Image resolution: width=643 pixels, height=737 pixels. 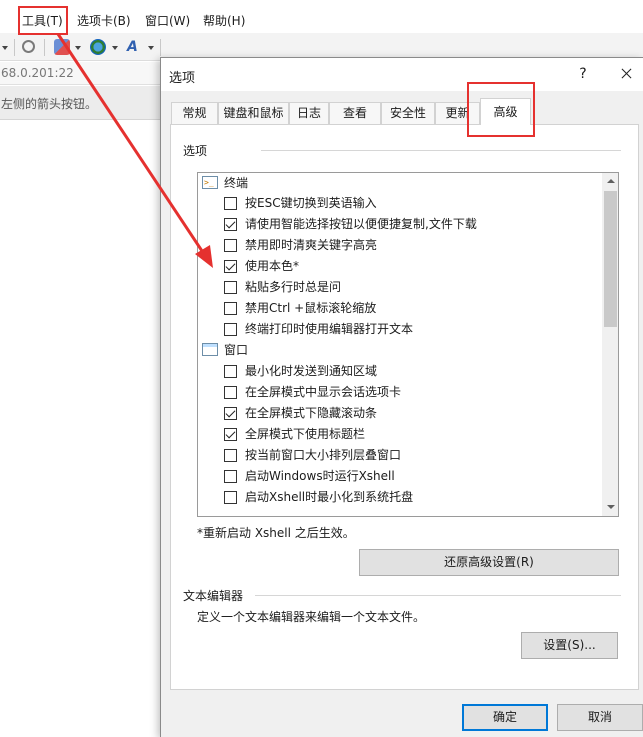 I want to click on editor-group-label: 文本编辑器, so click(x=213, y=596).